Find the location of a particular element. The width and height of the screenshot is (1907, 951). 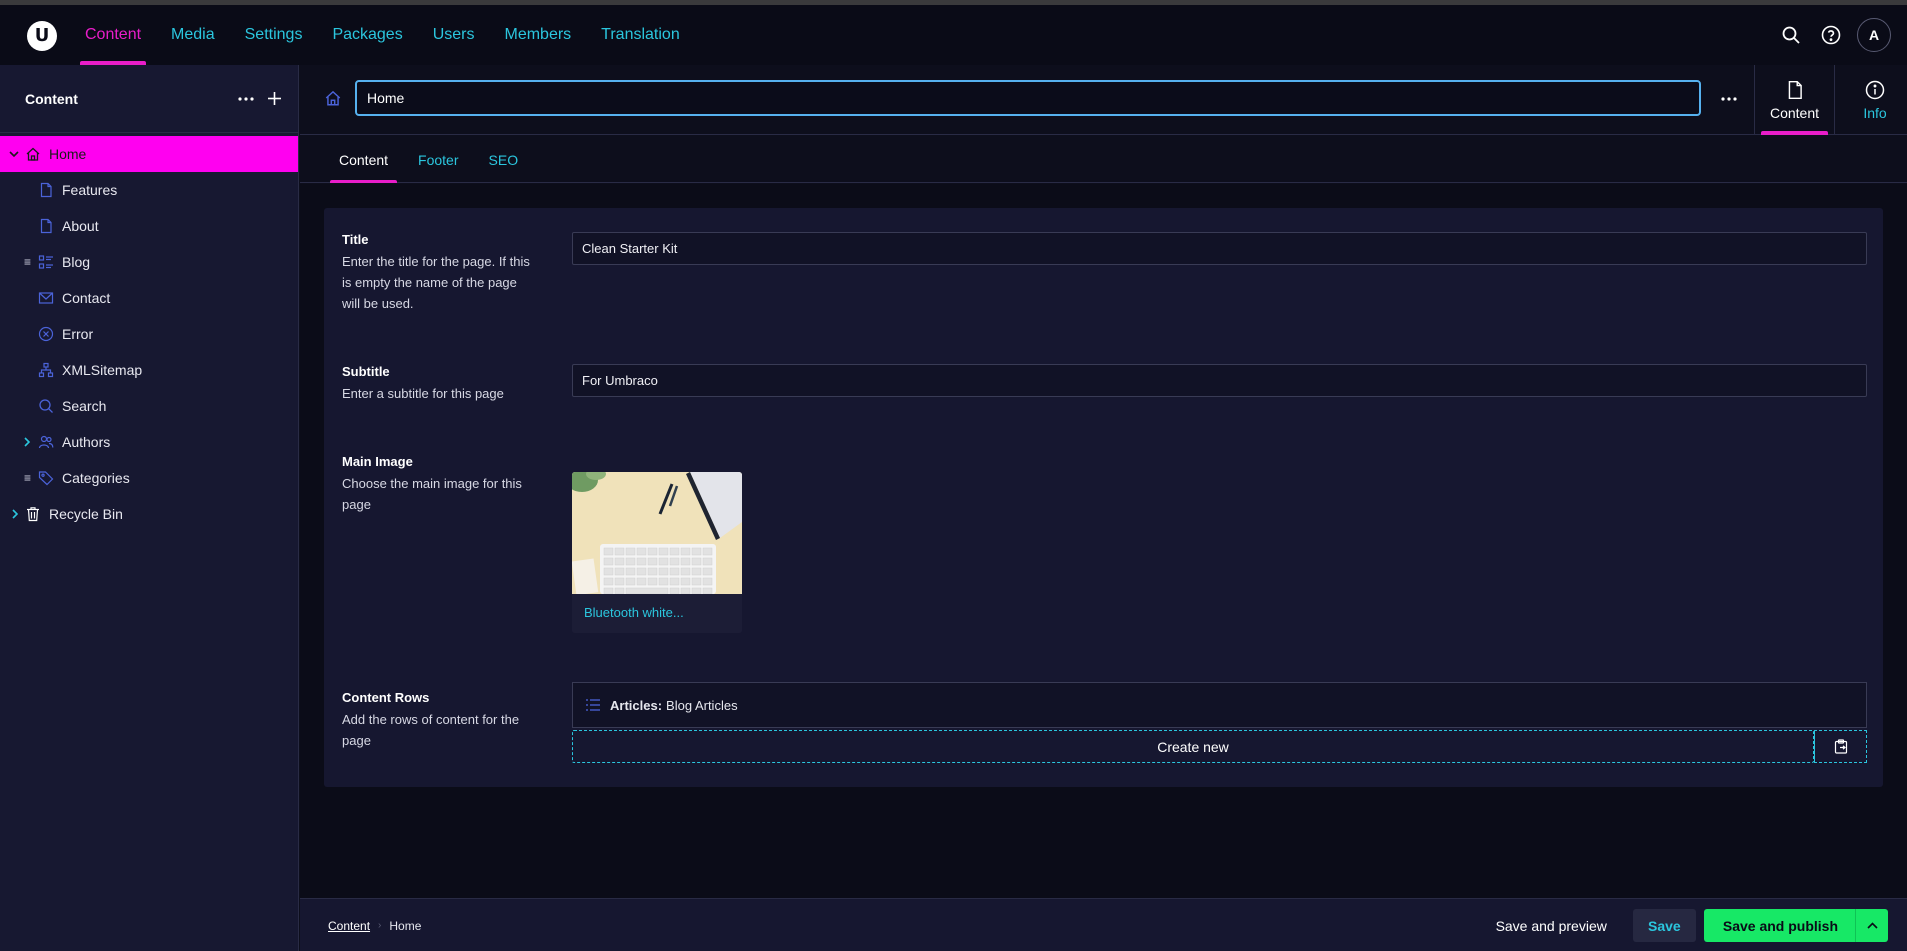

property-description: Add the rows of content for the page is located at coordinates (431, 730).